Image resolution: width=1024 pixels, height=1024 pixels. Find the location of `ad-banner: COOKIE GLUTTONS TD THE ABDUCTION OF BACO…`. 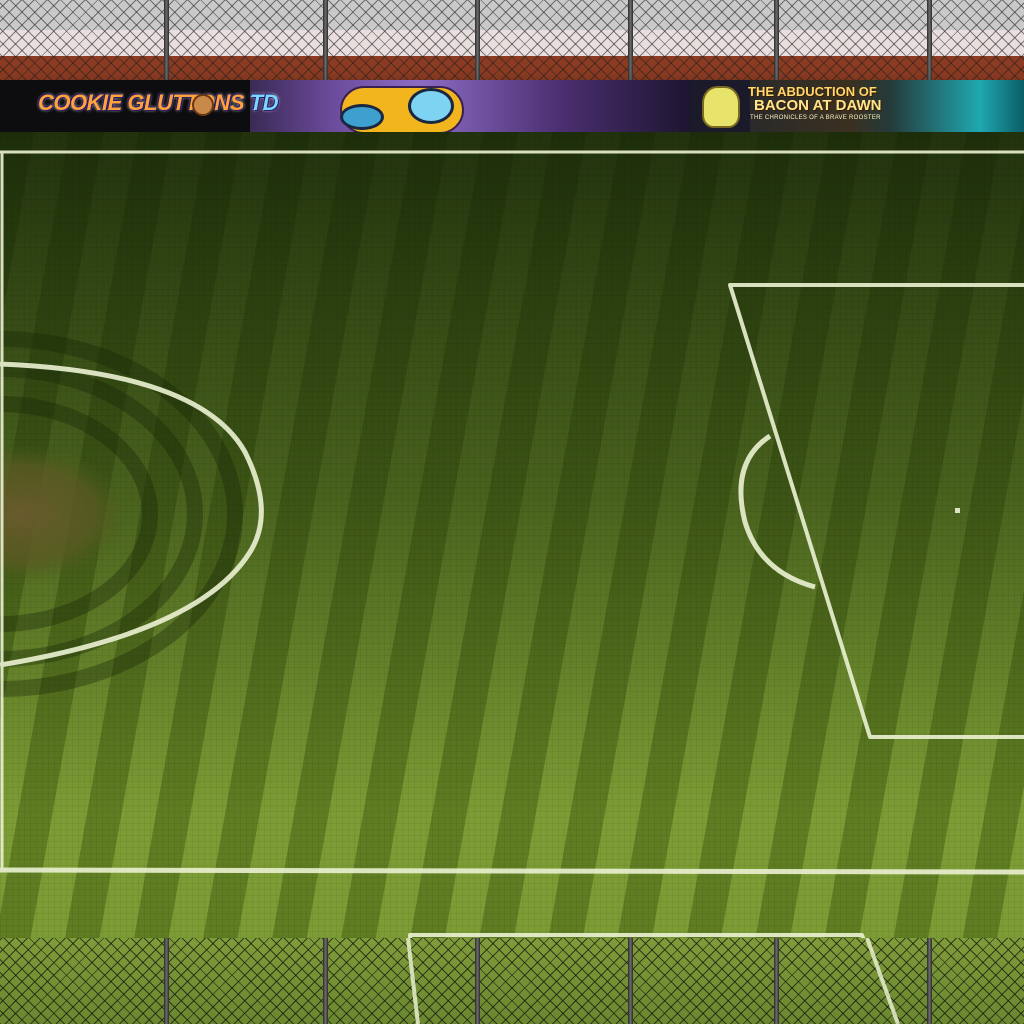

ad-banner: COOKIE GLUTTONS TD THE ABDUCTION OF BACO… is located at coordinates (512, 106).